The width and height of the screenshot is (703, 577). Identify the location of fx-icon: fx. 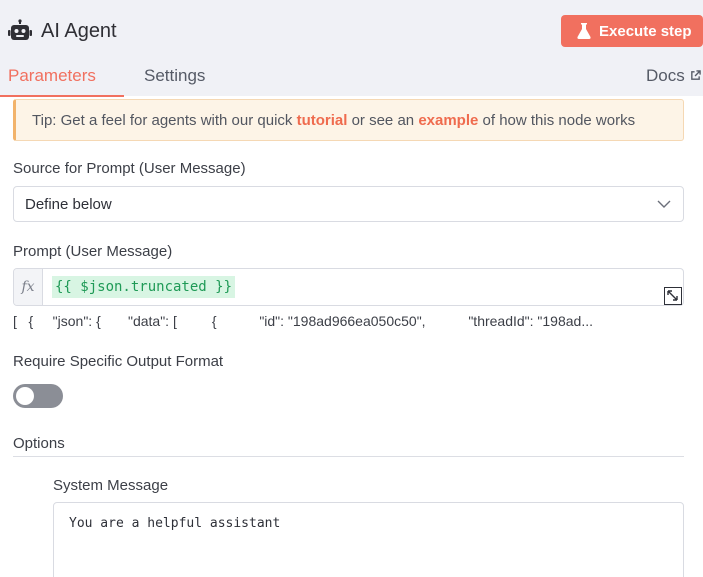
(28, 287).